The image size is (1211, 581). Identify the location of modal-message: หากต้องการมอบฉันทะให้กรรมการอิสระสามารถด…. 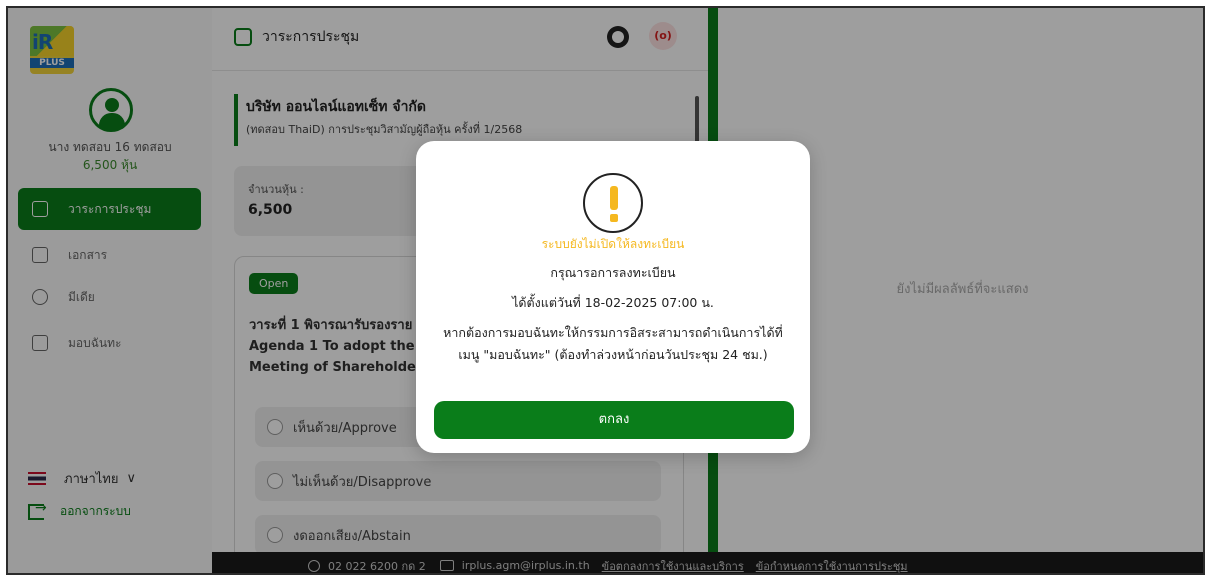
(613, 332).